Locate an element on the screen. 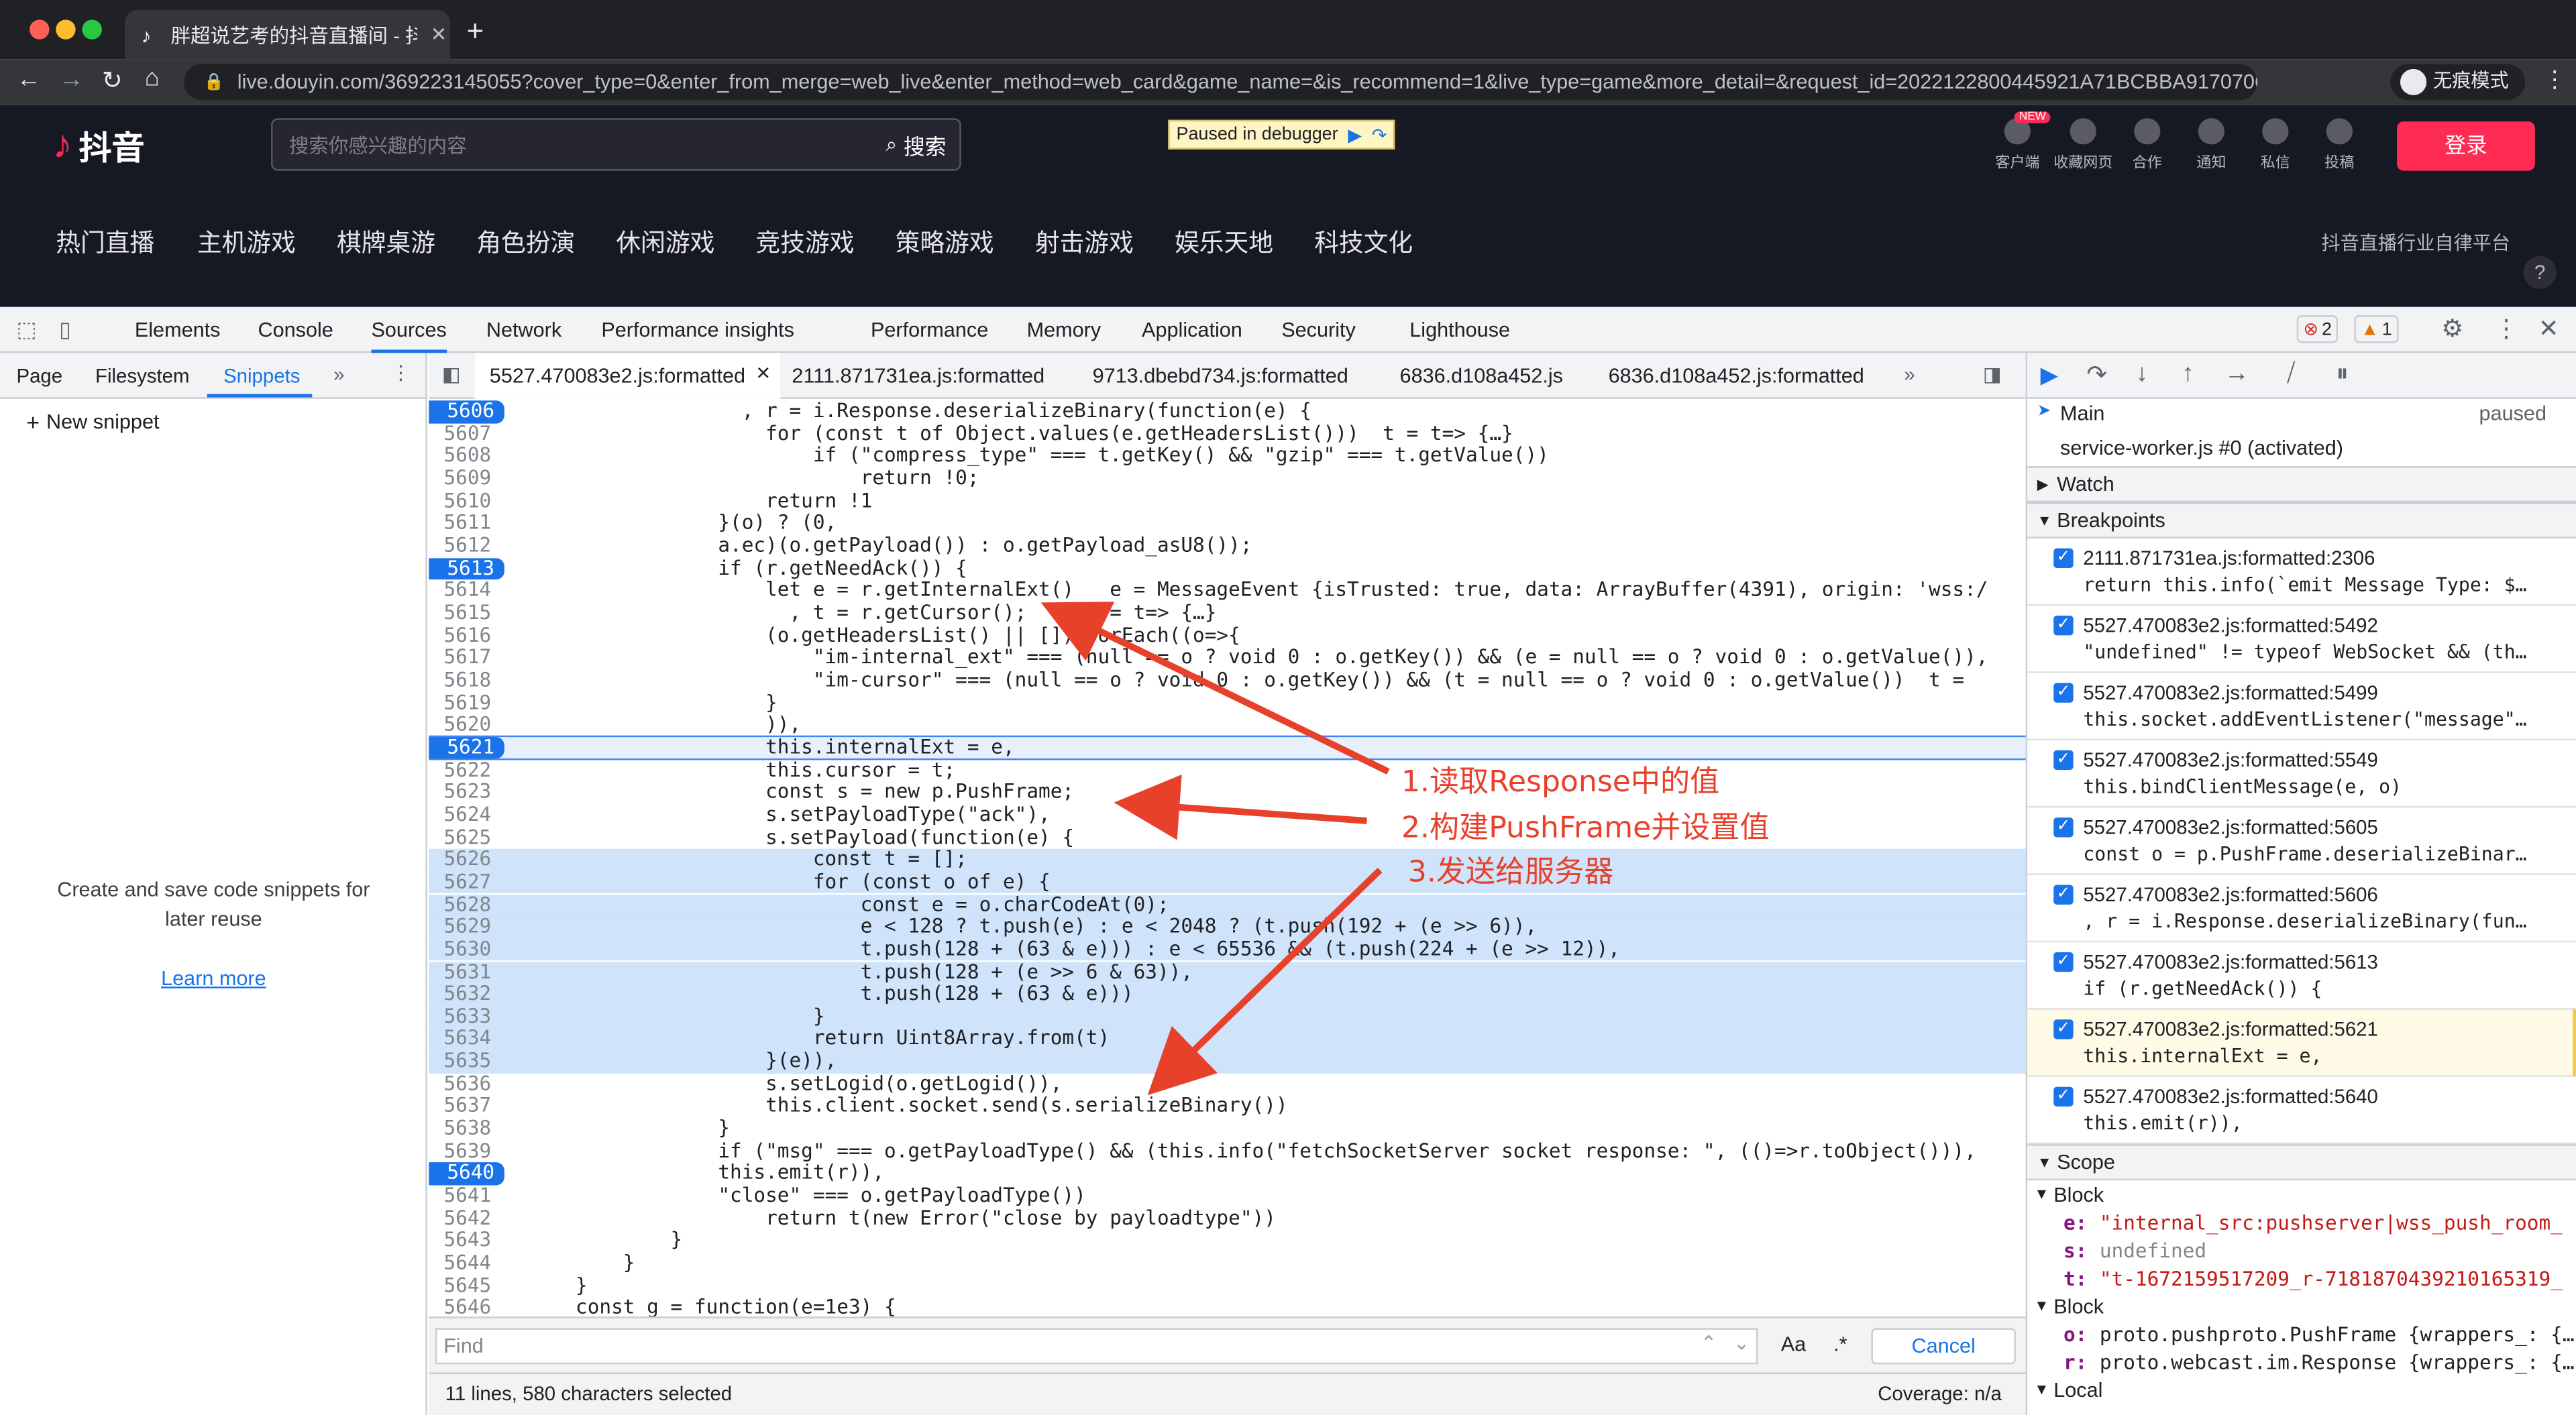 The image size is (2576, 1415). code-line: 5626 const t = []; is located at coordinates (1227, 860).